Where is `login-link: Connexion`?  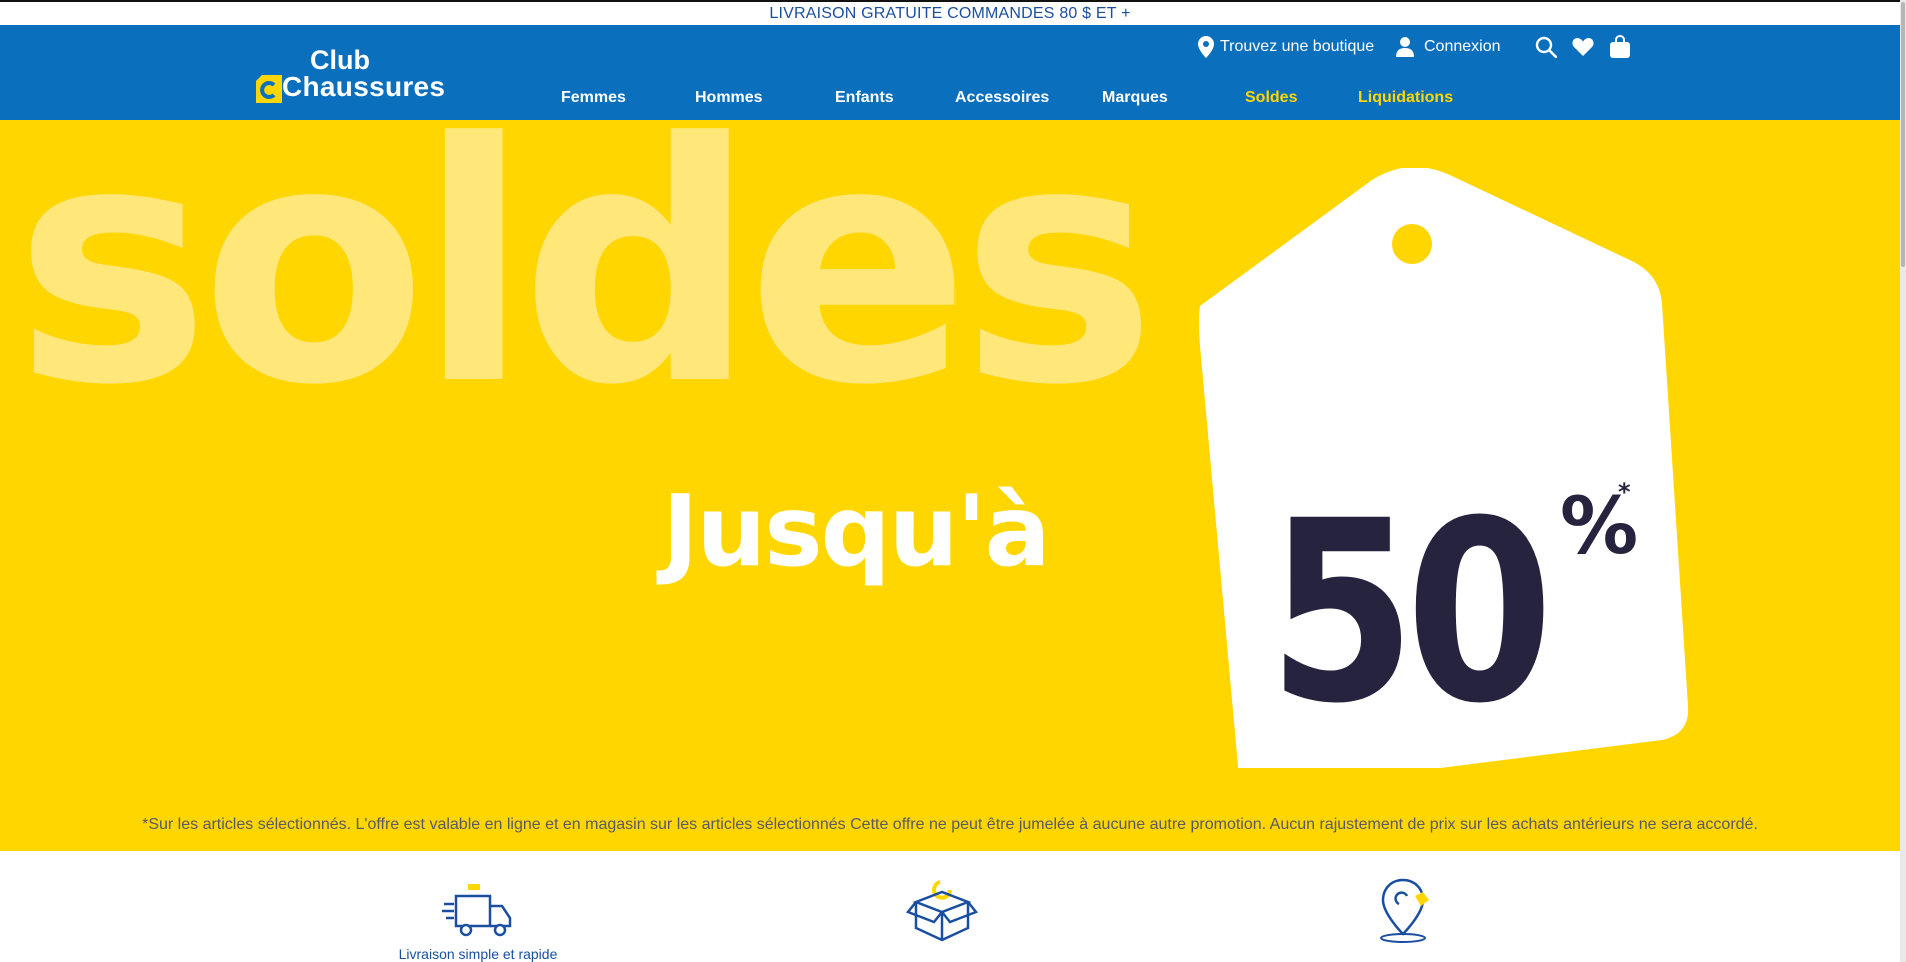
login-link: Connexion is located at coordinates (1448, 47).